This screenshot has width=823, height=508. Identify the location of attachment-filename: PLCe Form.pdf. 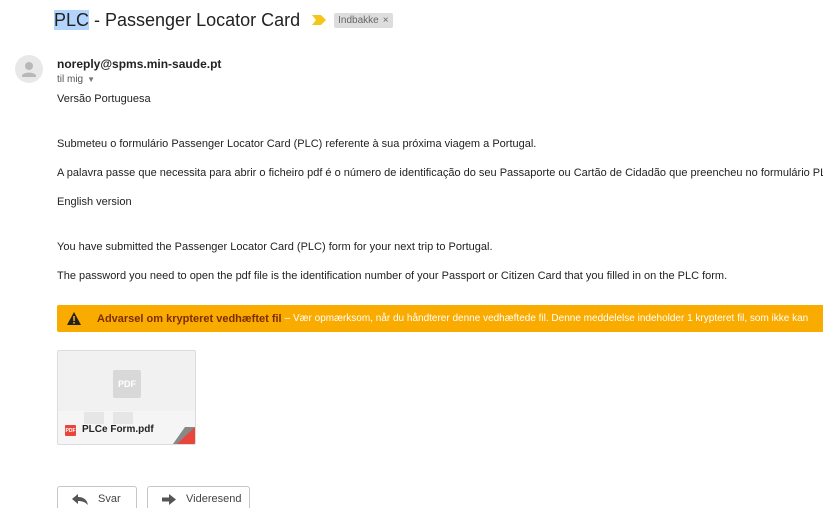
(118, 429).